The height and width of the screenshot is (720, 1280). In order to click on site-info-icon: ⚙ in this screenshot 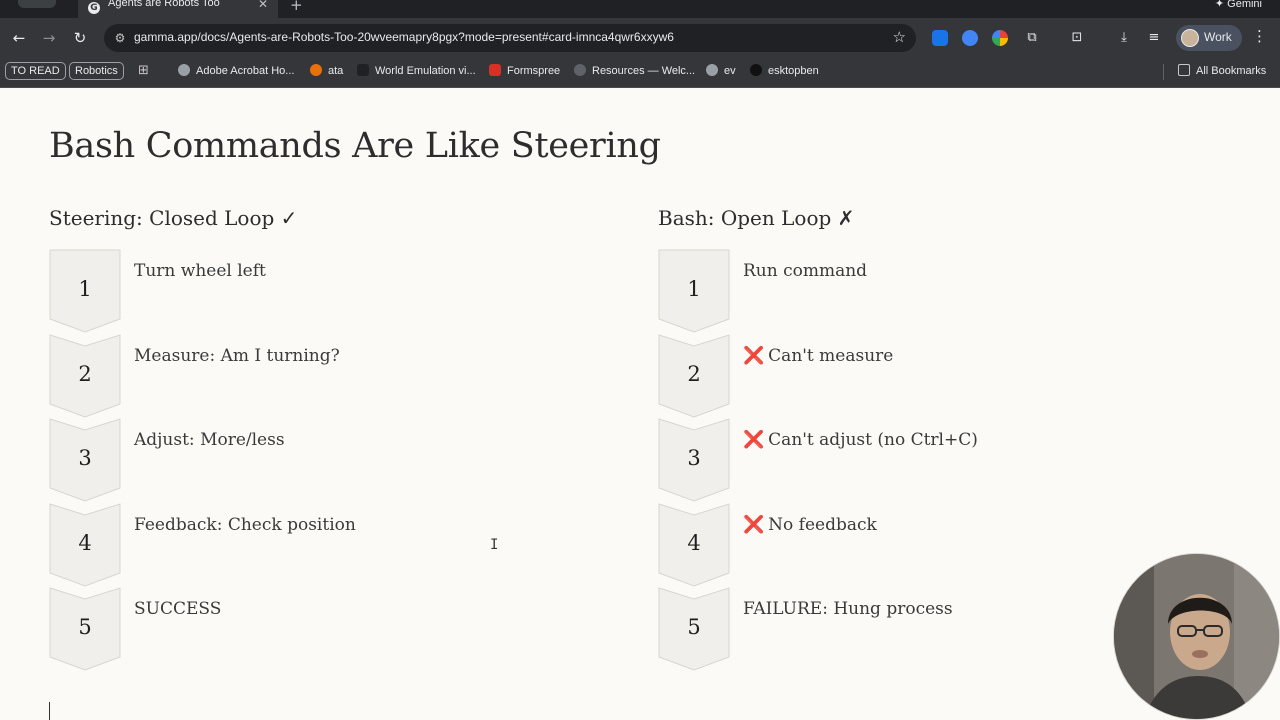, I will do `click(120, 38)`.